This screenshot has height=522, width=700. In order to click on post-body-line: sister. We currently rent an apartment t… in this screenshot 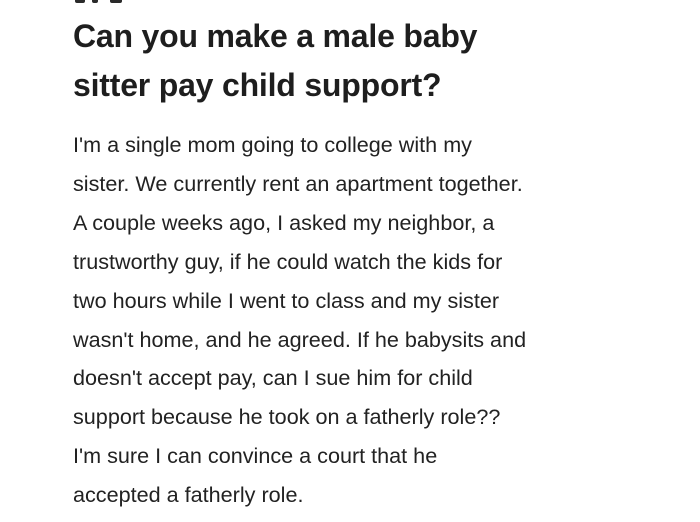, I will do `click(298, 183)`.